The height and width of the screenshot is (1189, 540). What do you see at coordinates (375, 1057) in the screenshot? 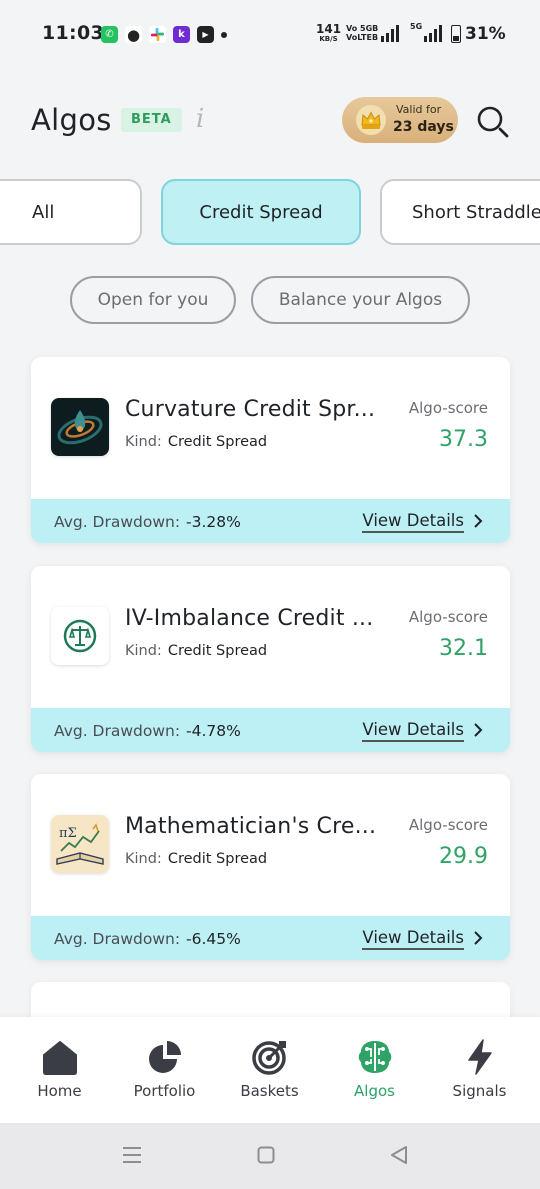
I see `brain-circuit-icon` at bounding box center [375, 1057].